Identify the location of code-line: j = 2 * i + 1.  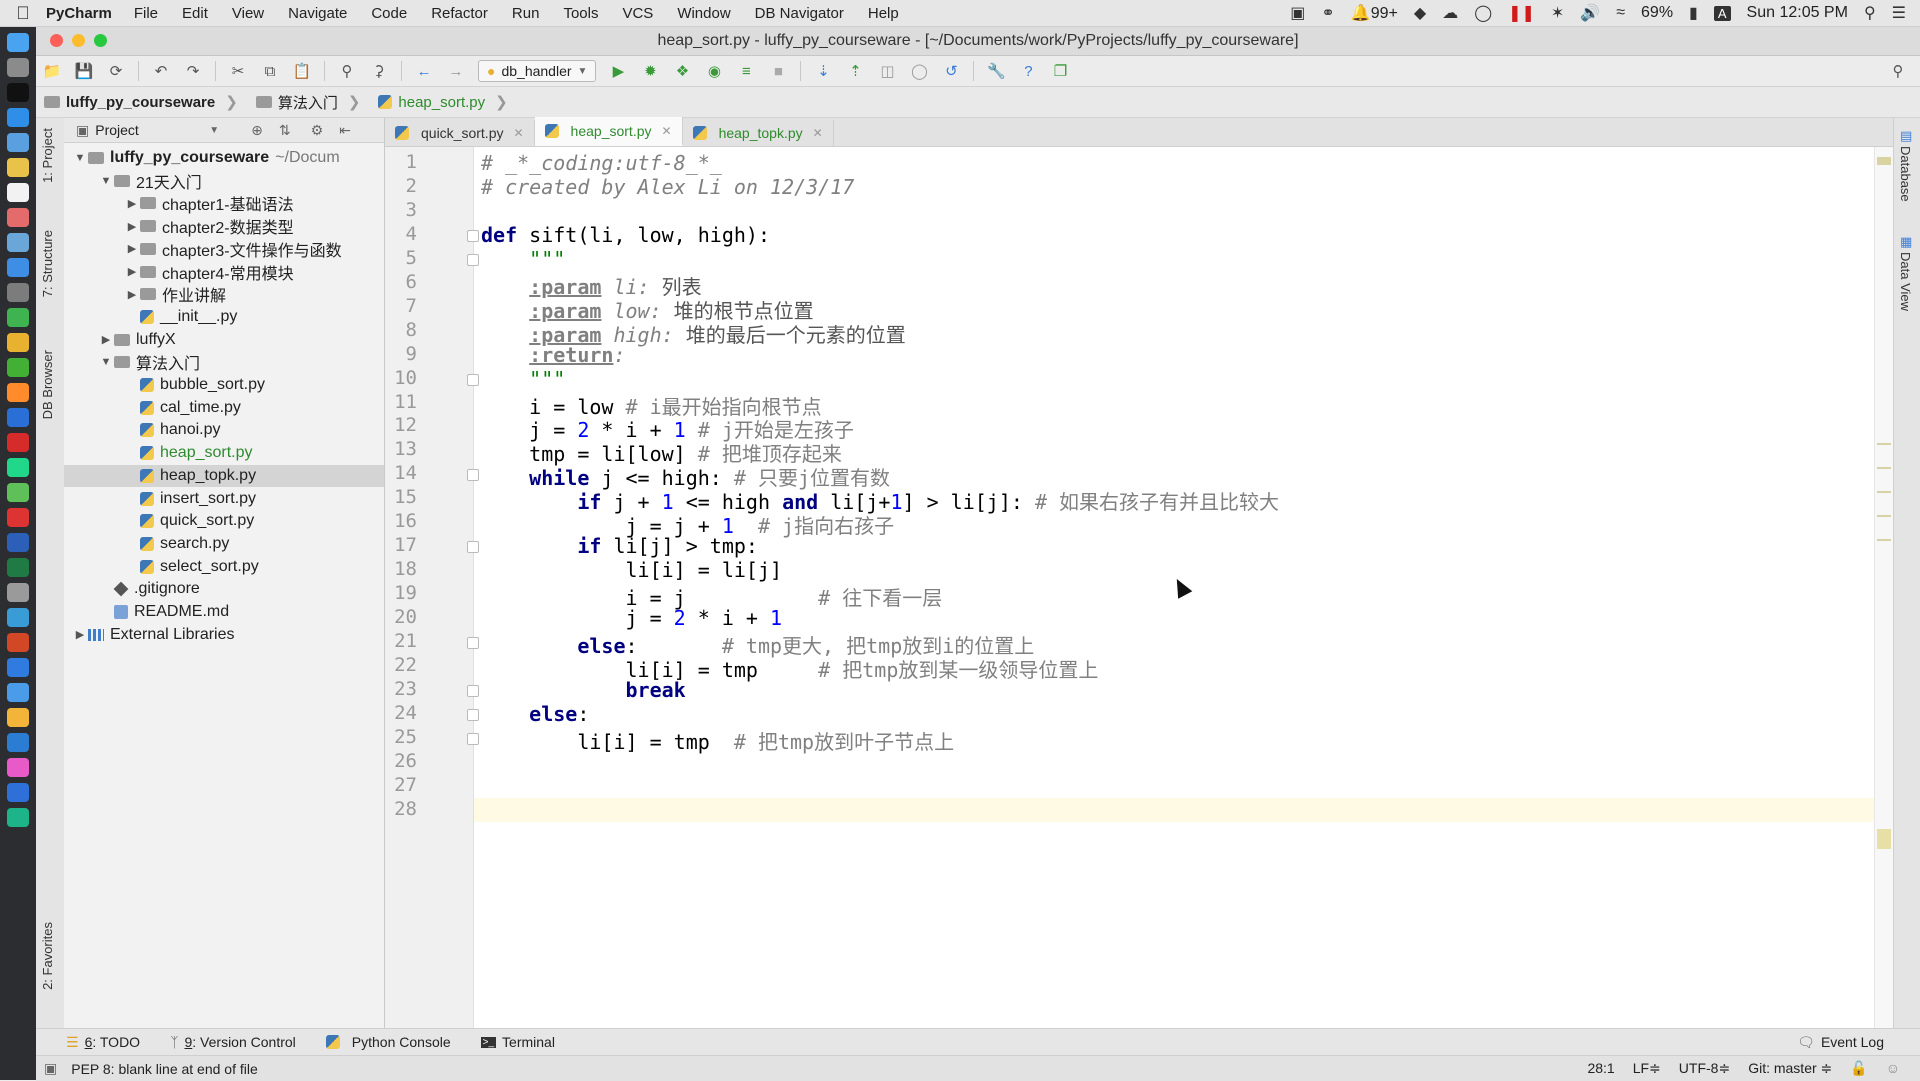
(631, 618).